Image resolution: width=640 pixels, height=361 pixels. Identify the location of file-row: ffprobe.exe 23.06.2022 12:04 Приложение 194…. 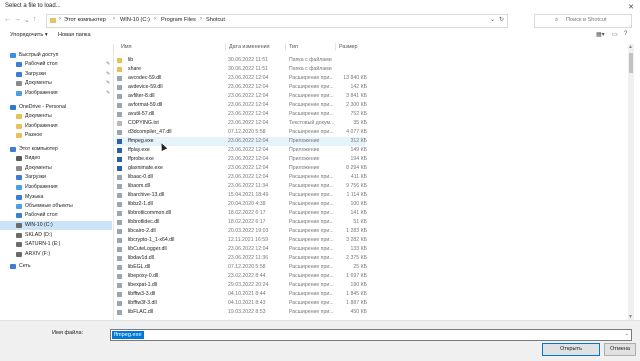
(241, 159).